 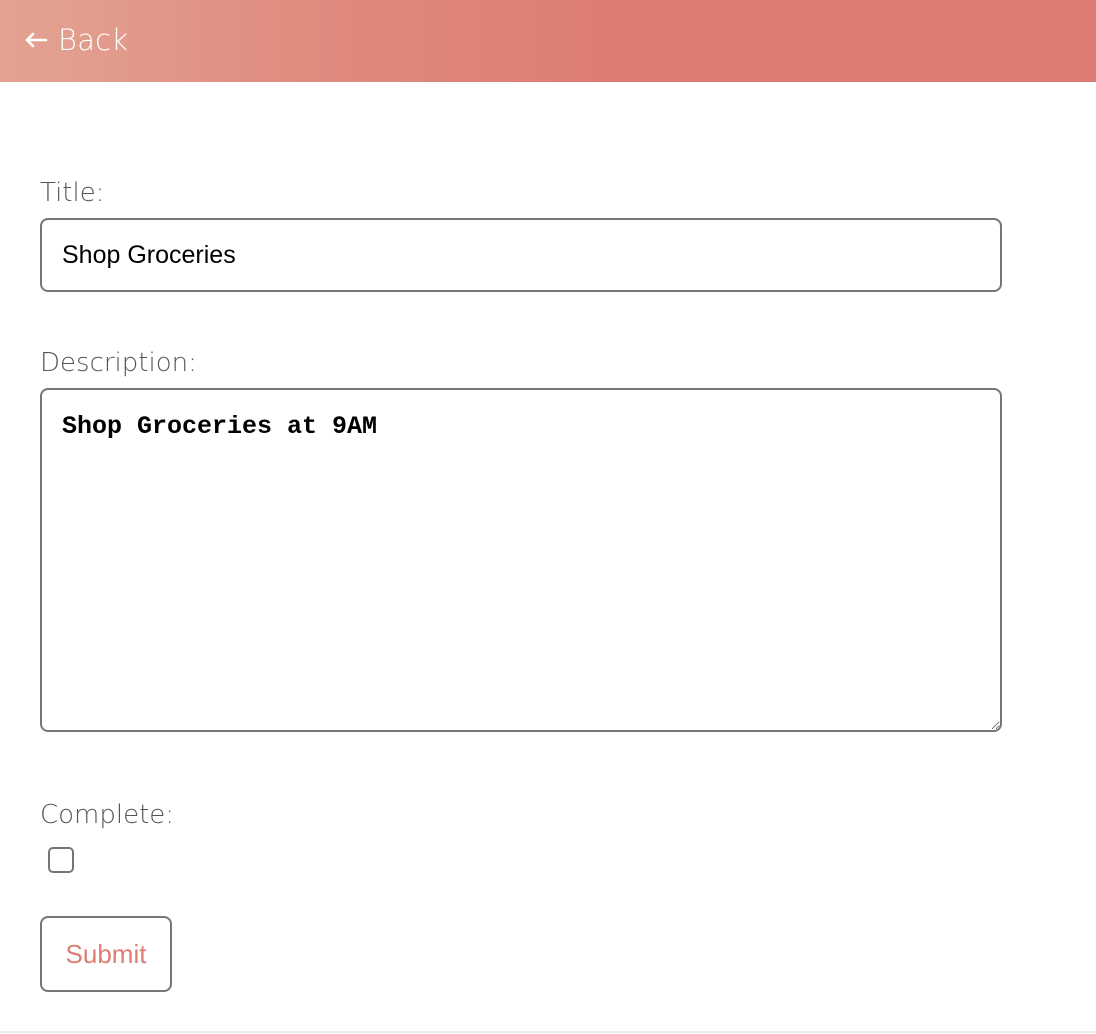 What do you see at coordinates (521, 255) in the screenshot?
I see `title-input` at bounding box center [521, 255].